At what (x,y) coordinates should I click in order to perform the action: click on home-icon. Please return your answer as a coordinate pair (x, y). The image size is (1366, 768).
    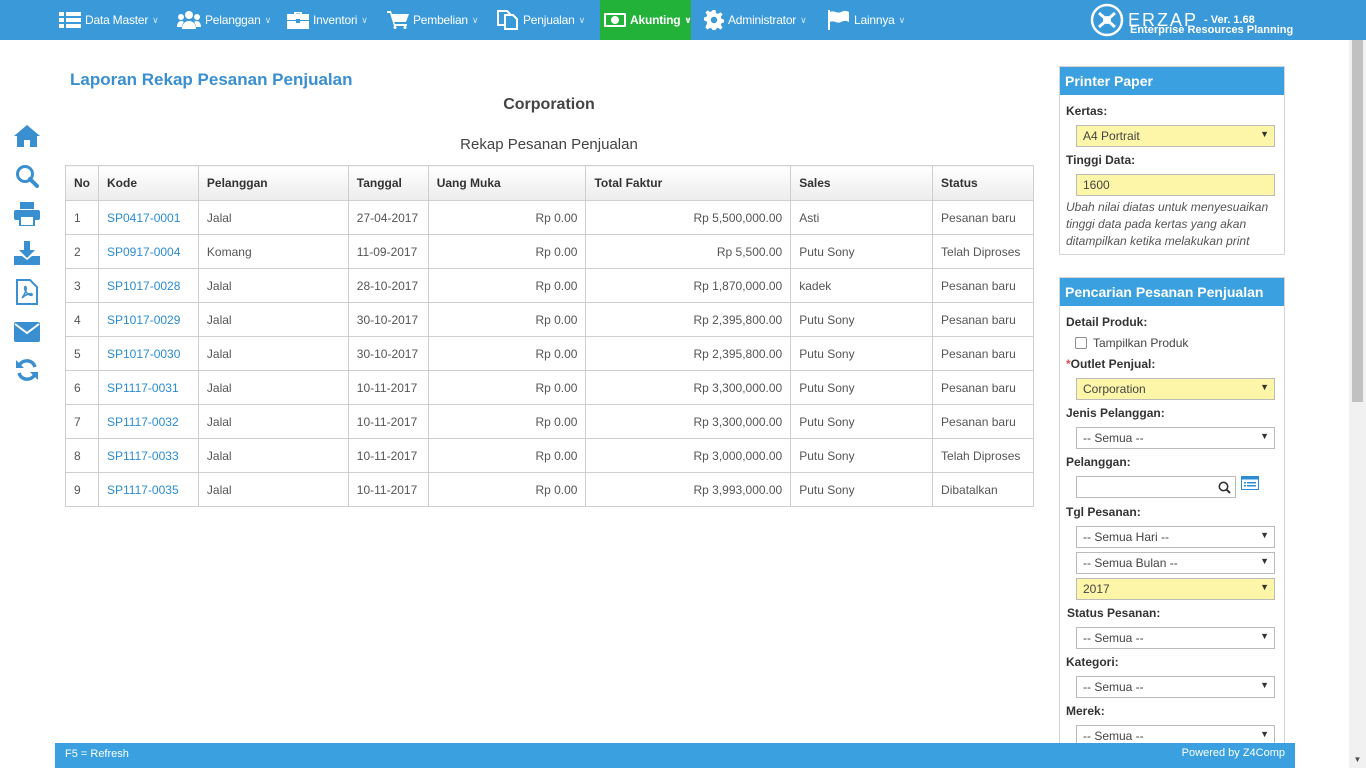
    Looking at the image, I should click on (27, 136).